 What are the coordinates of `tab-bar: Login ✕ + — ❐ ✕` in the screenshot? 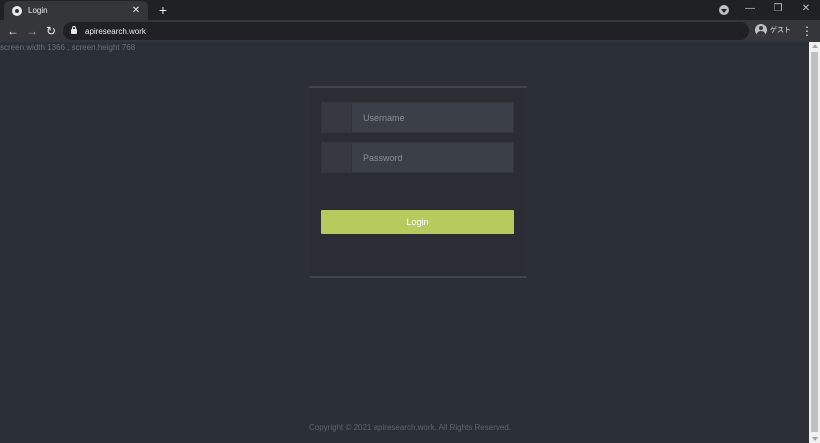 It's located at (410, 10).